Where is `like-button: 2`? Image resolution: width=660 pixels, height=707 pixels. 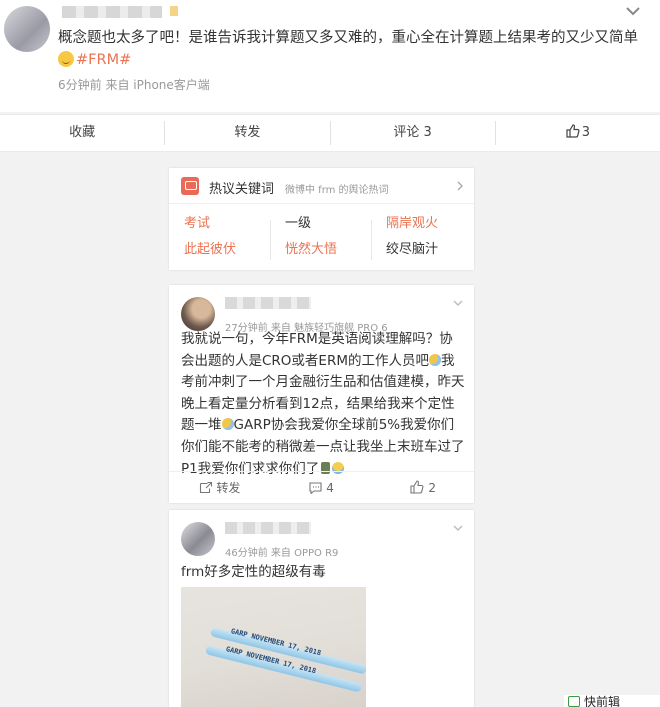 like-button: 2 is located at coordinates (423, 487).